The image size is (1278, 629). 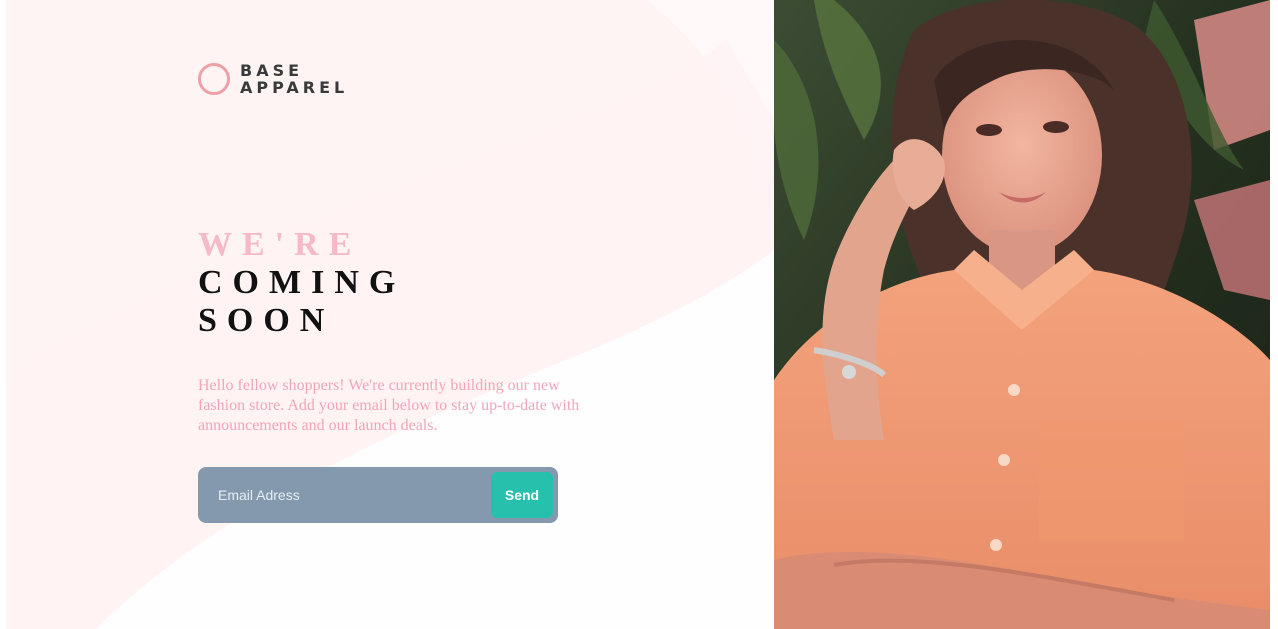 I want to click on email-input, so click(x=344, y=495).